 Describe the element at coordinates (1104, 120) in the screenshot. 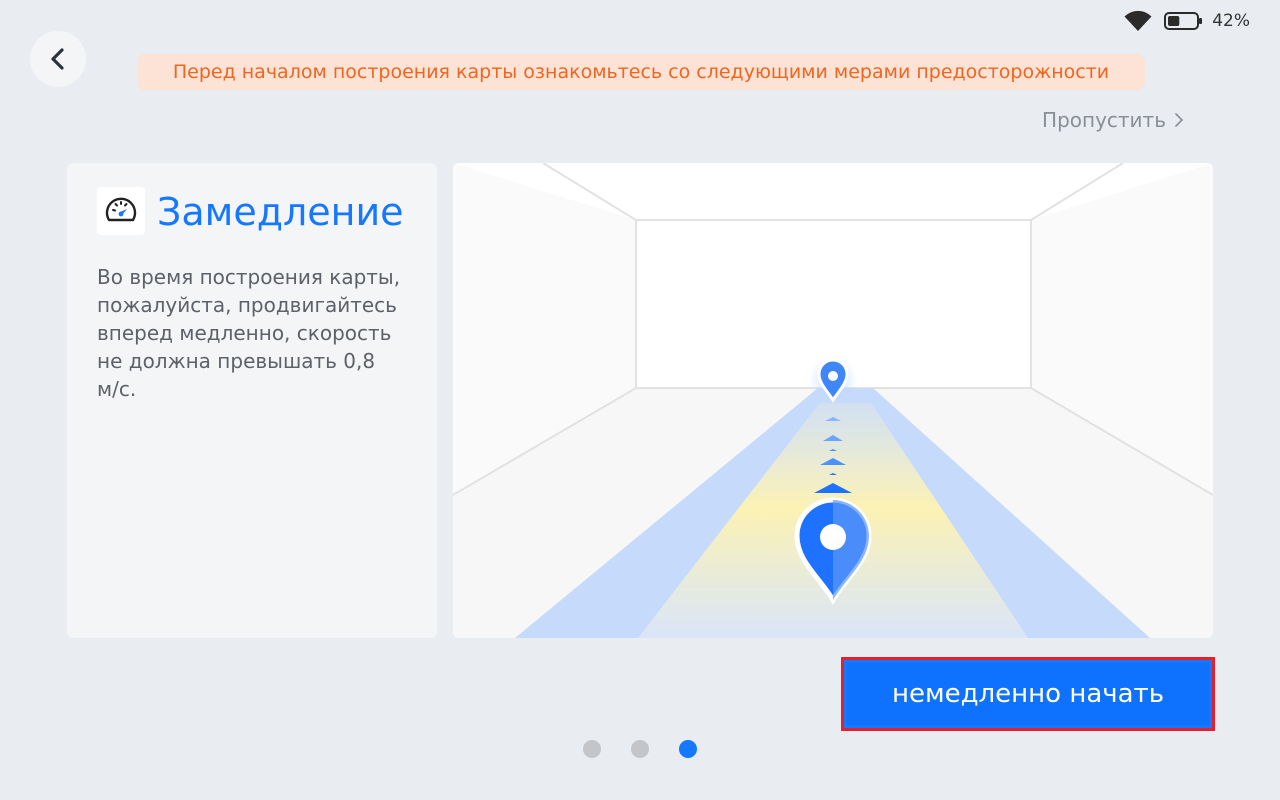

I see `skip-label: Пропустить` at that location.